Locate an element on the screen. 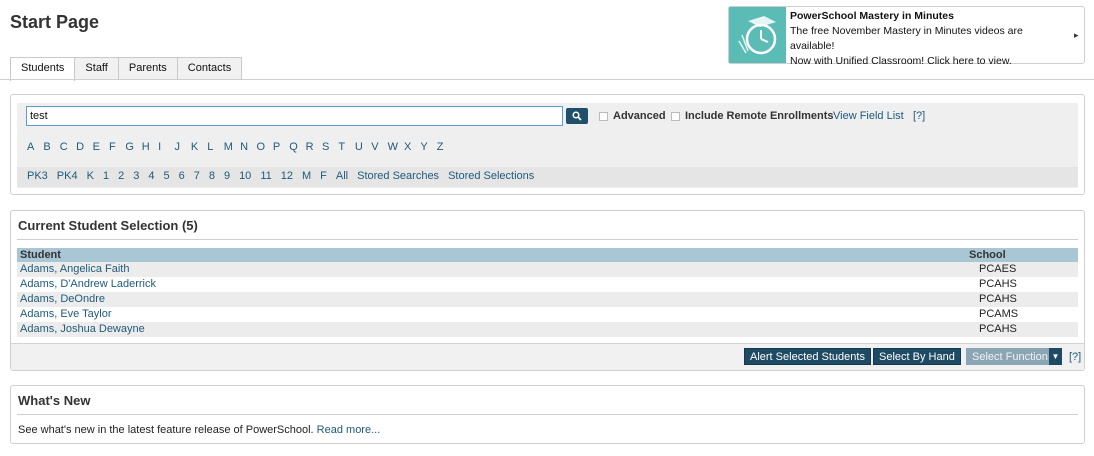  grade-link: 3 is located at coordinates (136, 176).